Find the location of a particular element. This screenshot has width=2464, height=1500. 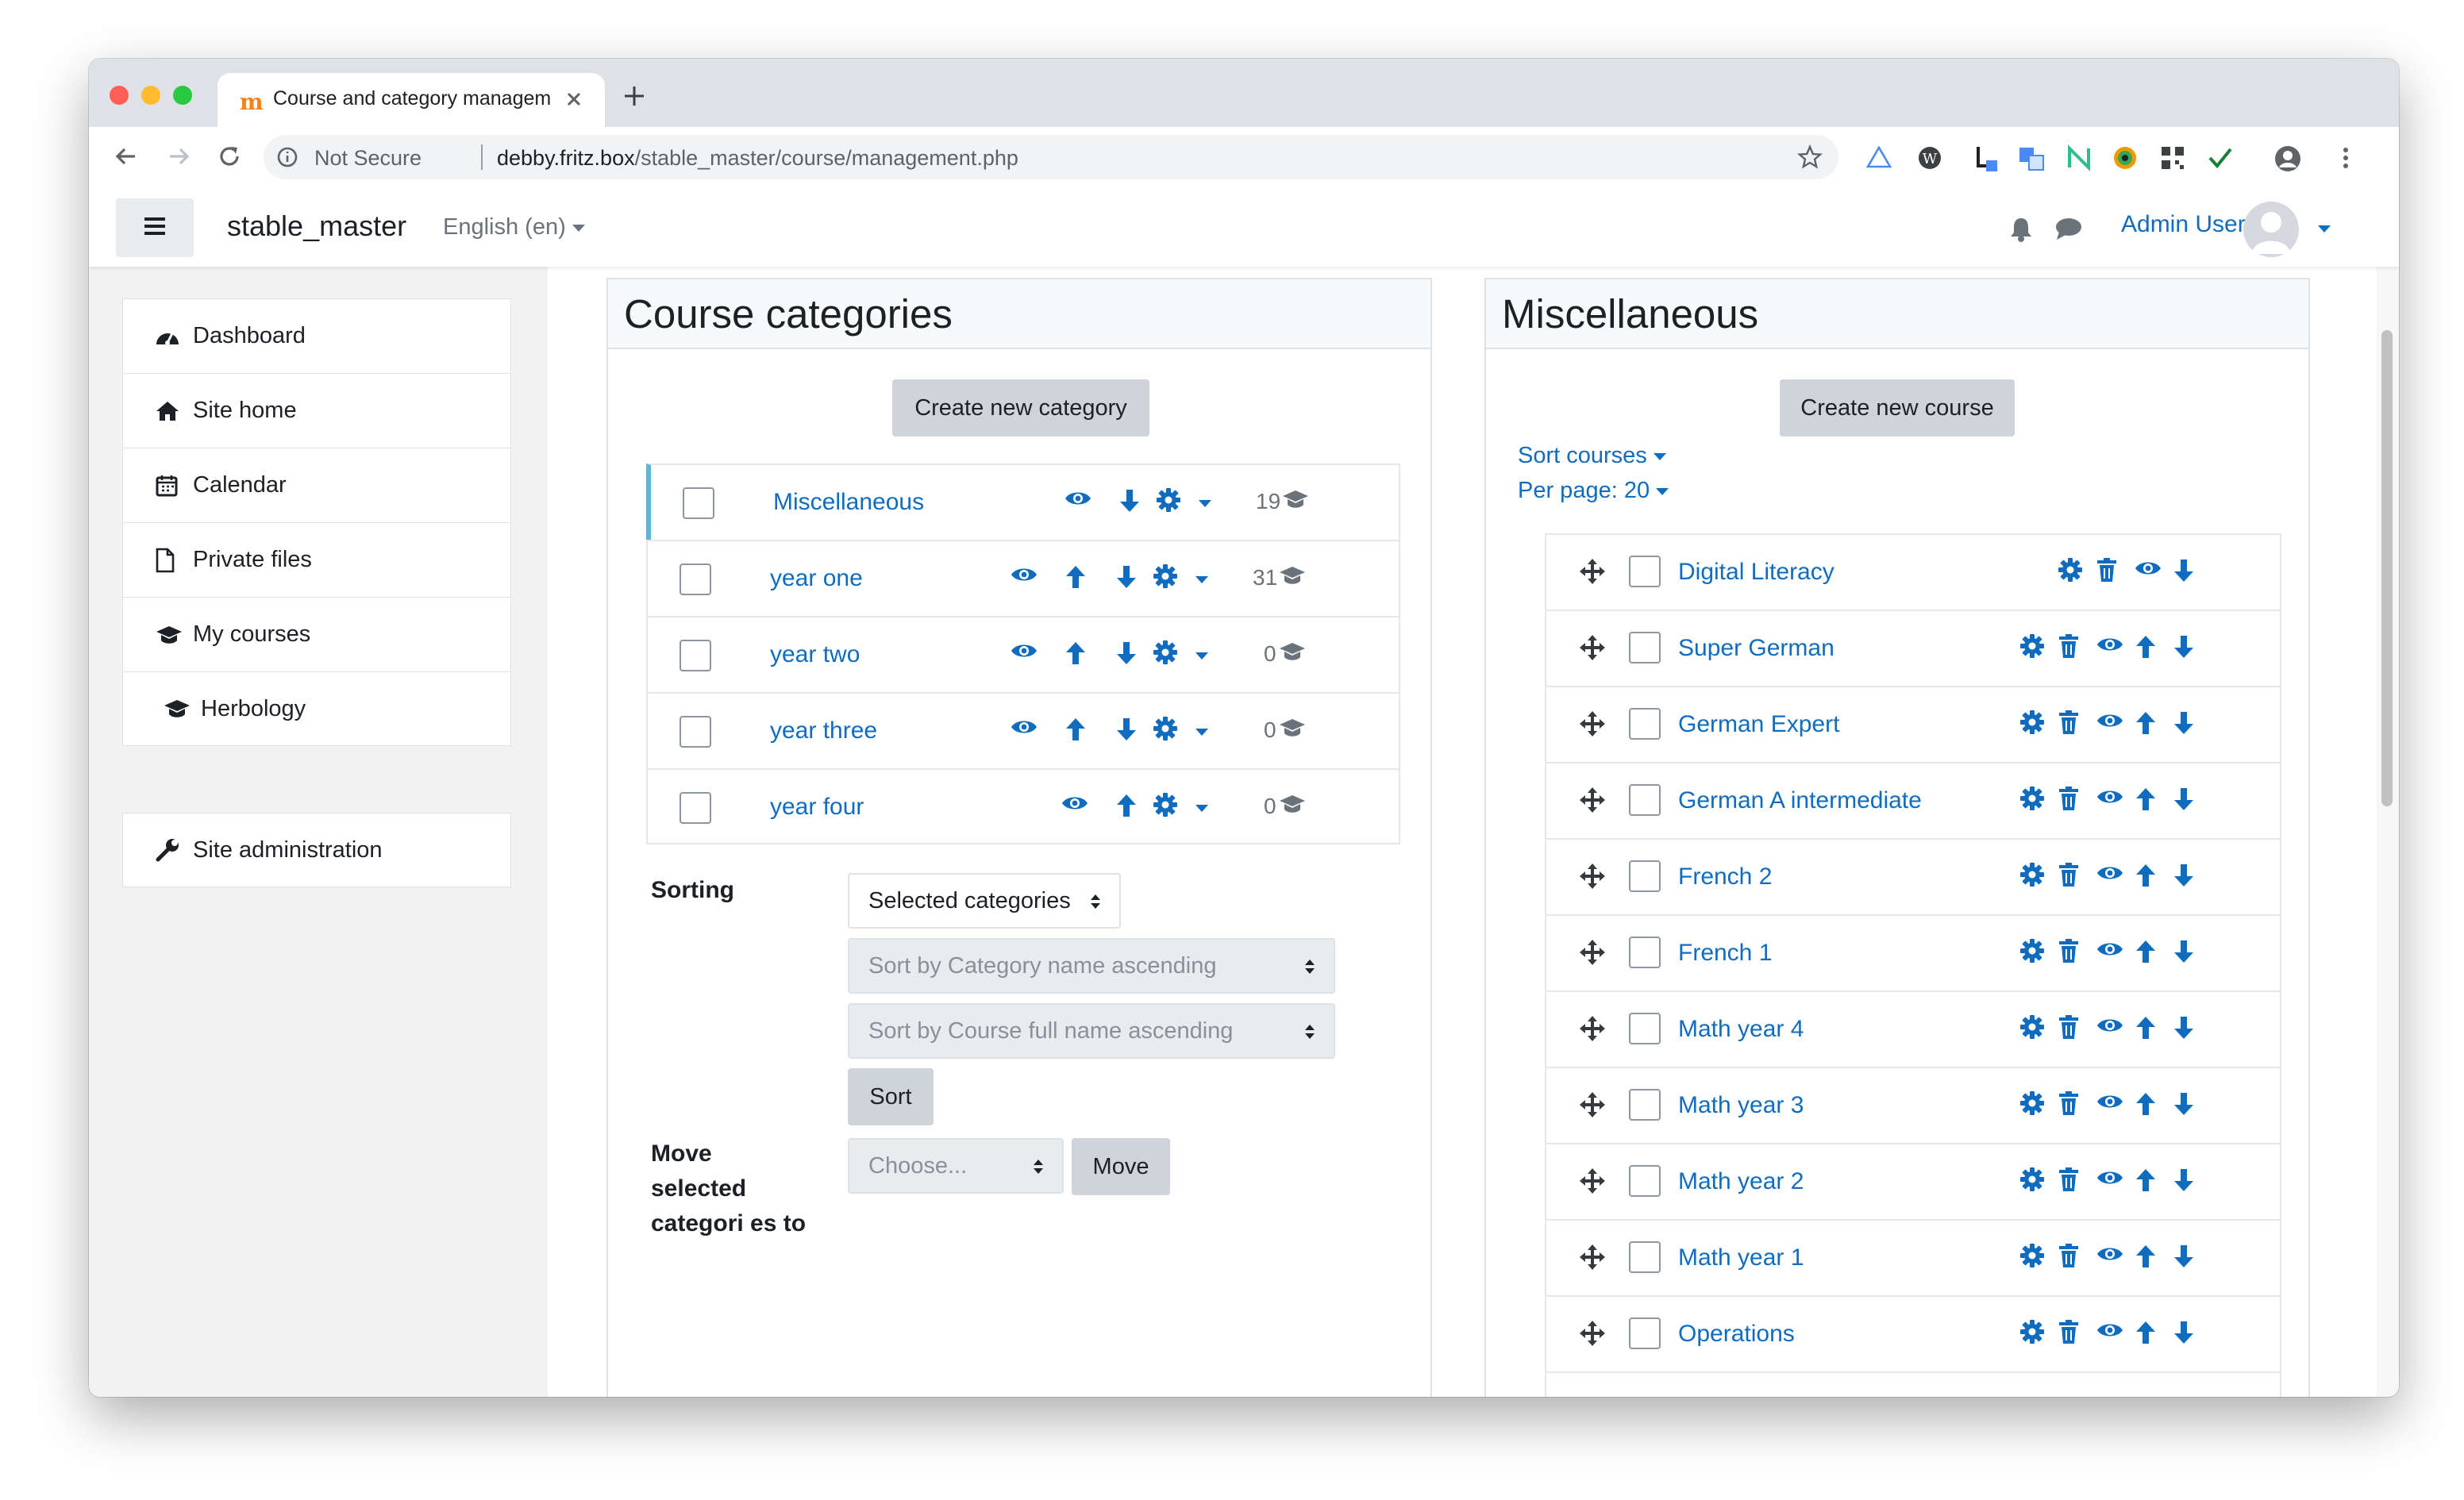

course-row: Math year 2 is located at coordinates (1913, 1181).